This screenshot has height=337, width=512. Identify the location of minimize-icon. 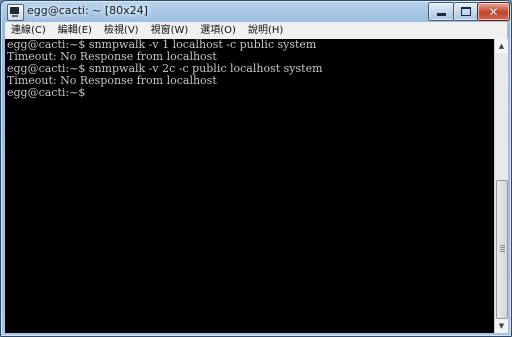
(441, 14).